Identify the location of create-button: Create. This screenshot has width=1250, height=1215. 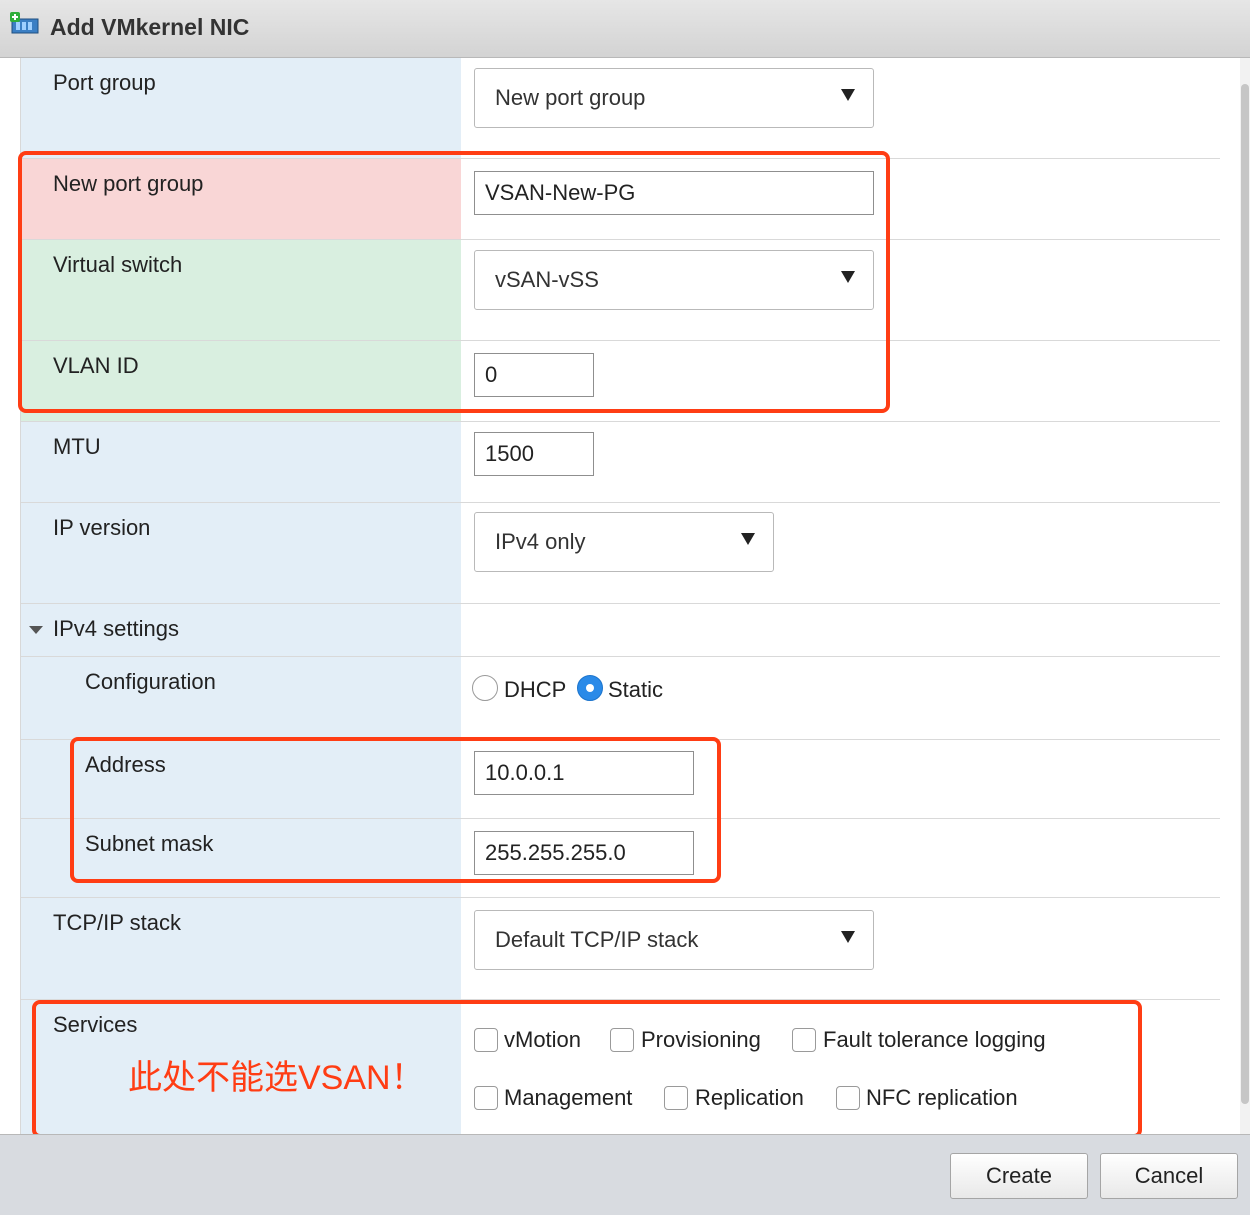
(1019, 1176).